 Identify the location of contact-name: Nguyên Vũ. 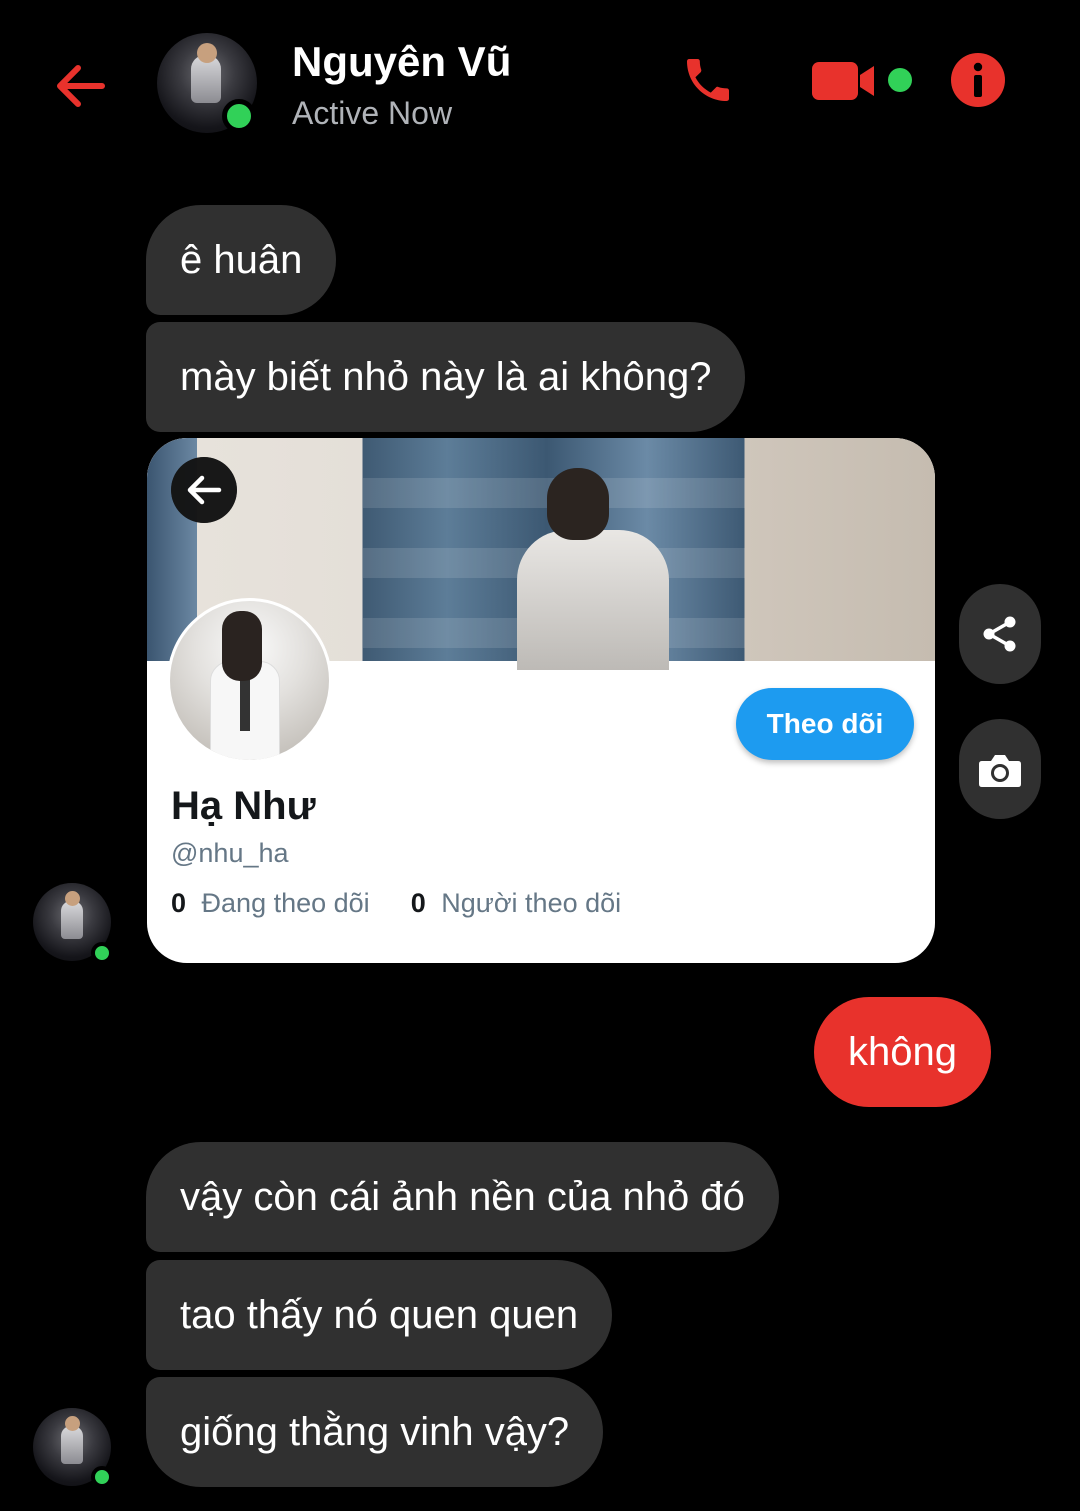
(401, 62).